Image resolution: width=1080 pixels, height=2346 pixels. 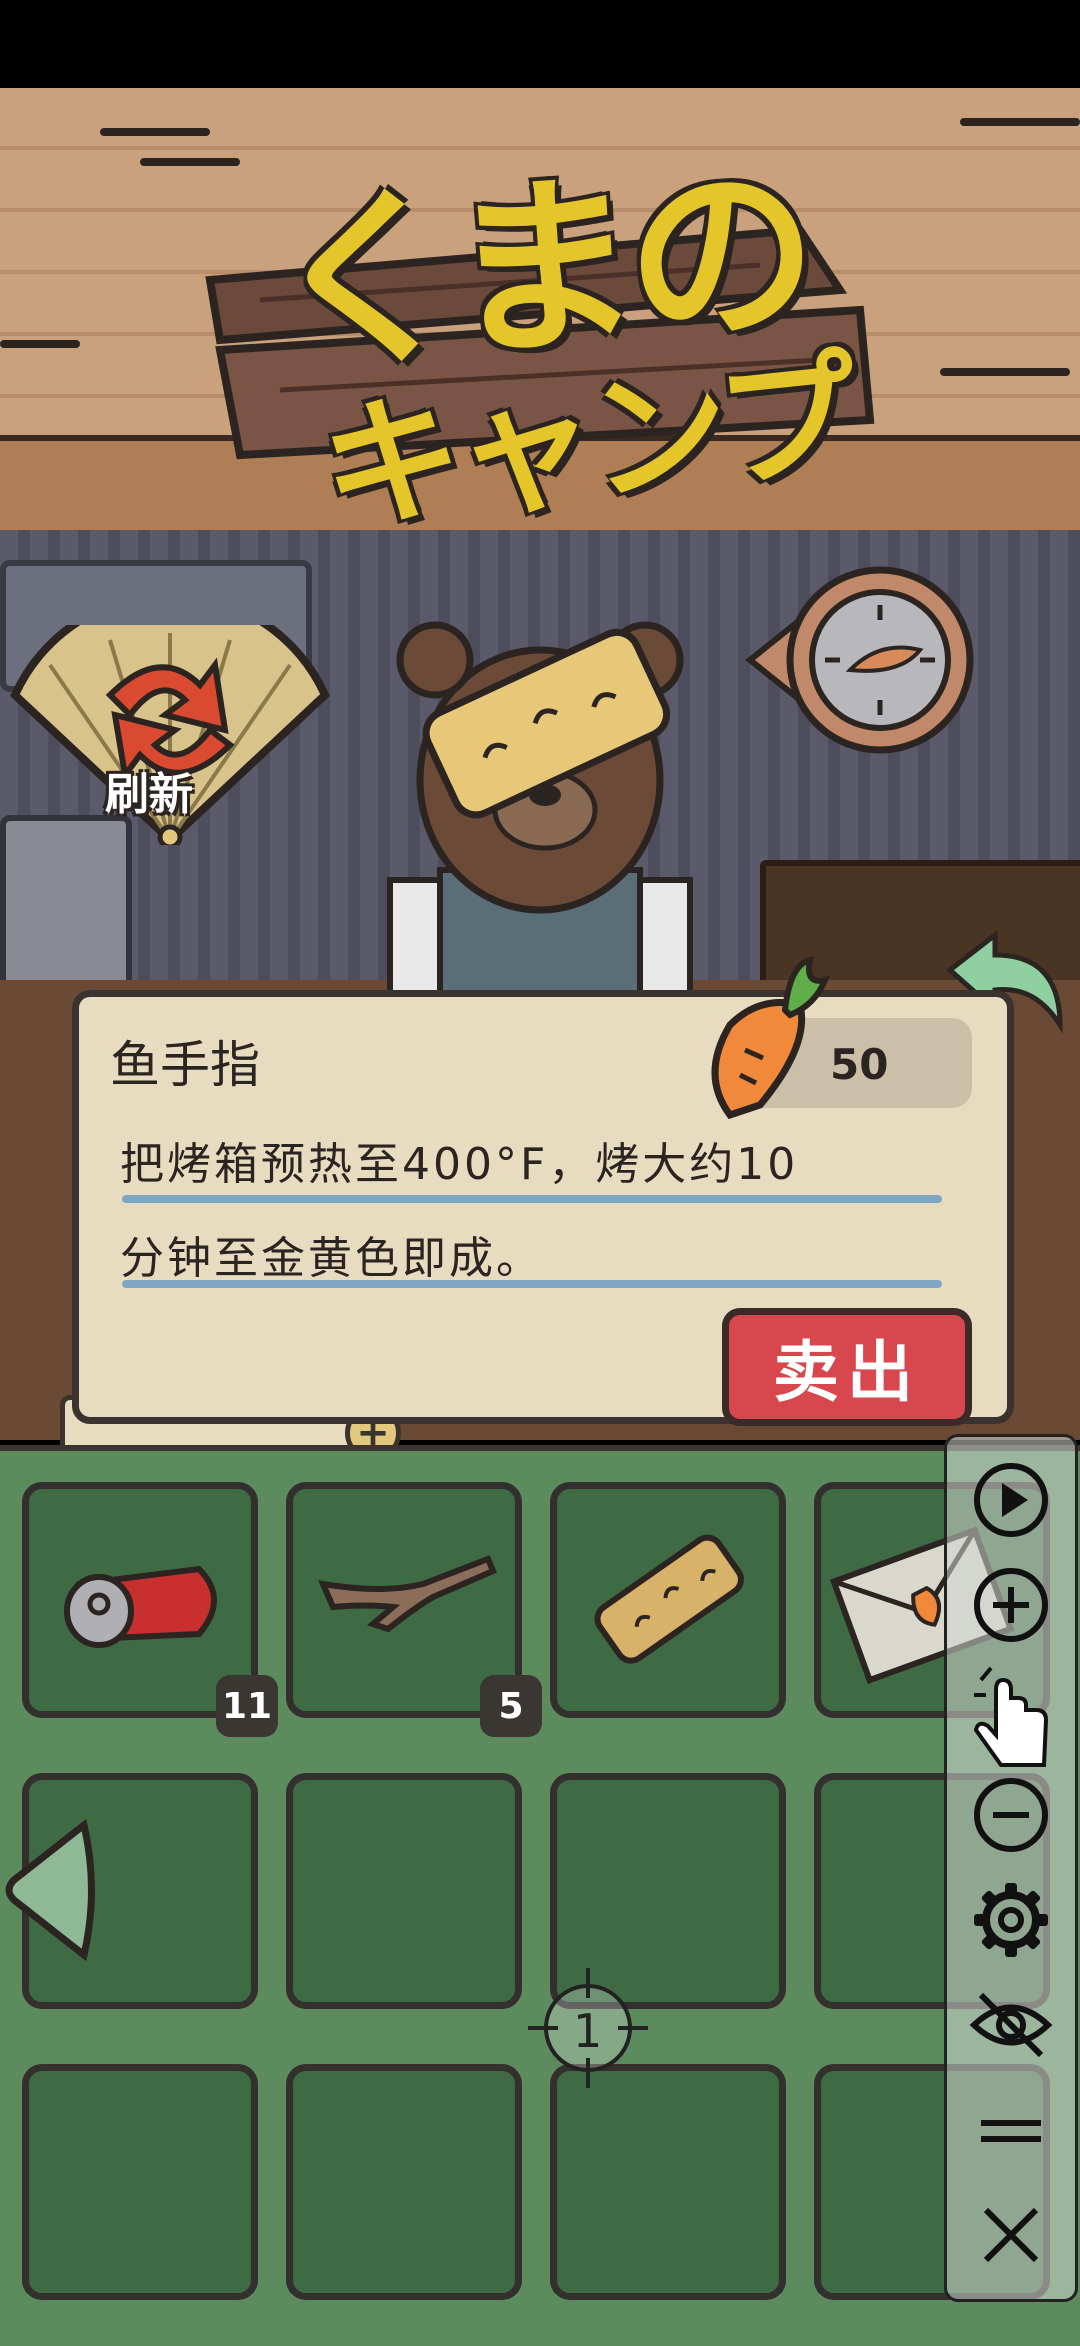 I want to click on play-icon, so click(x=1011, y=1500).